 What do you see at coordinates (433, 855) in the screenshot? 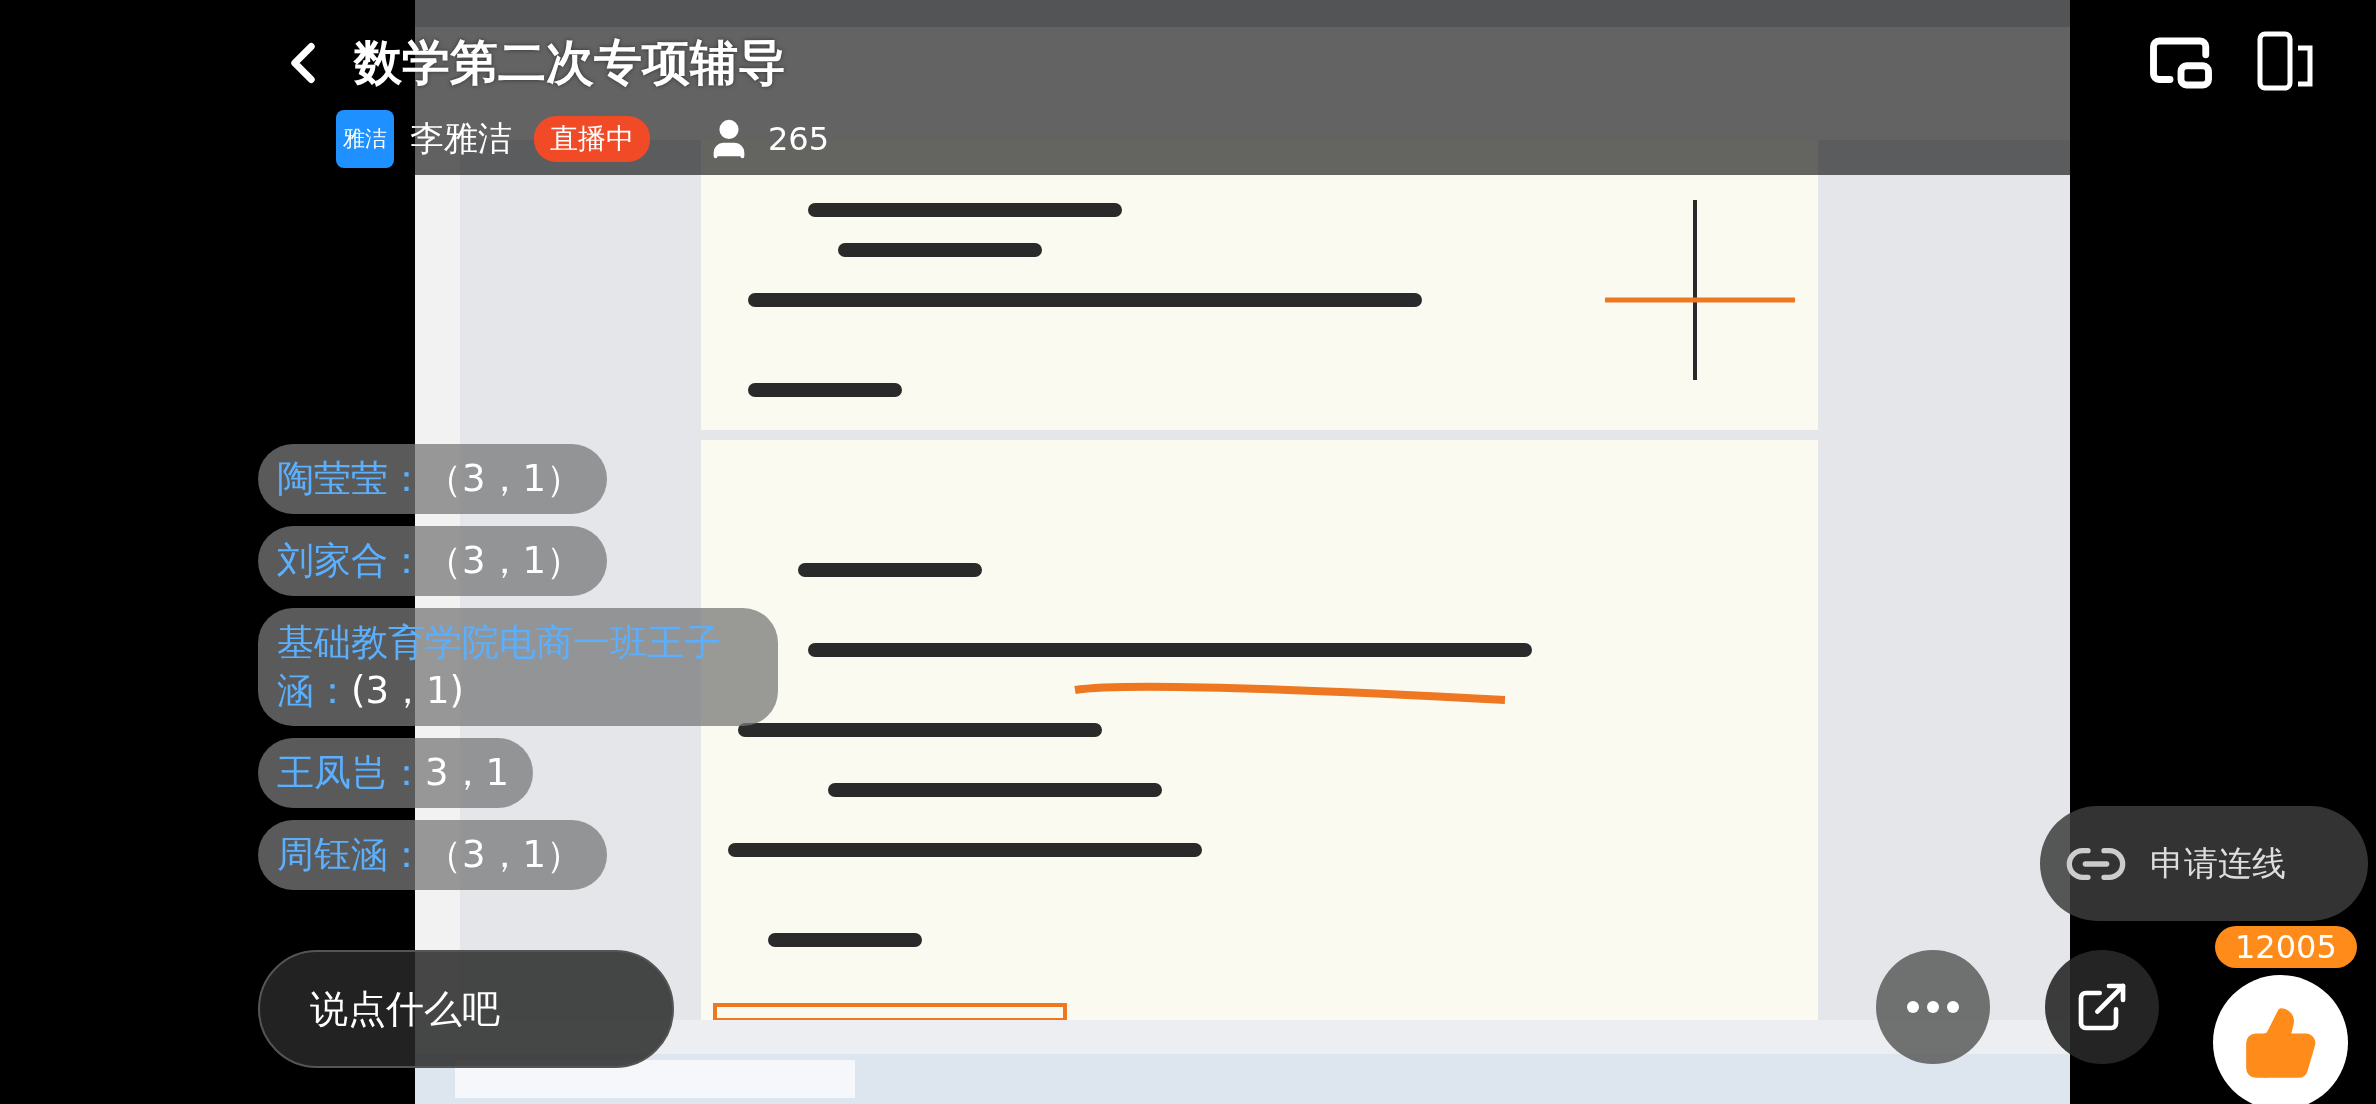
I see `chat-message: 周钰涵：（3，1）` at bounding box center [433, 855].